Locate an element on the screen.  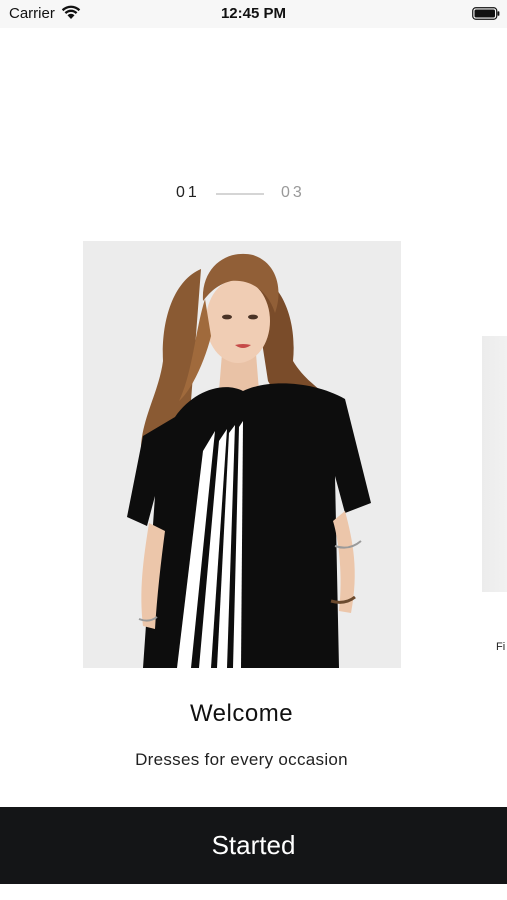
clock: 12:45 PM is located at coordinates (253, 13).